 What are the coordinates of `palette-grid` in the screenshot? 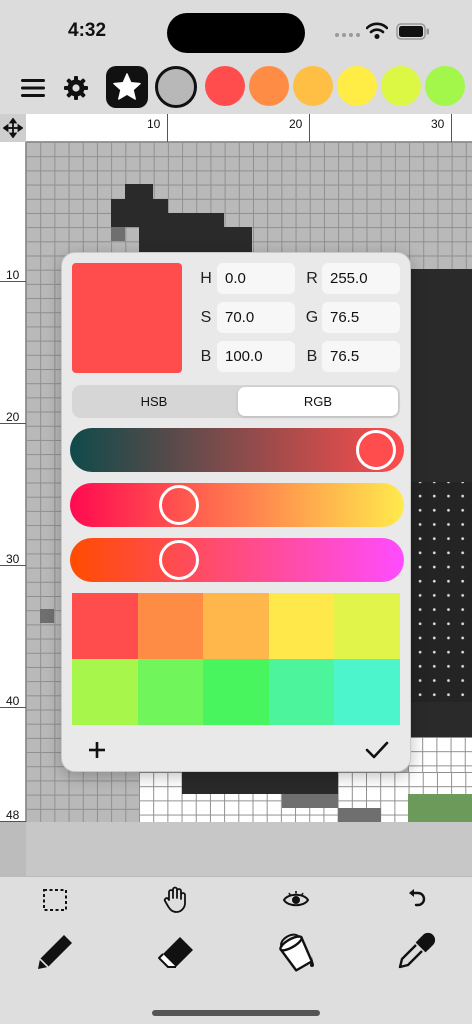 It's located at (236, 659).